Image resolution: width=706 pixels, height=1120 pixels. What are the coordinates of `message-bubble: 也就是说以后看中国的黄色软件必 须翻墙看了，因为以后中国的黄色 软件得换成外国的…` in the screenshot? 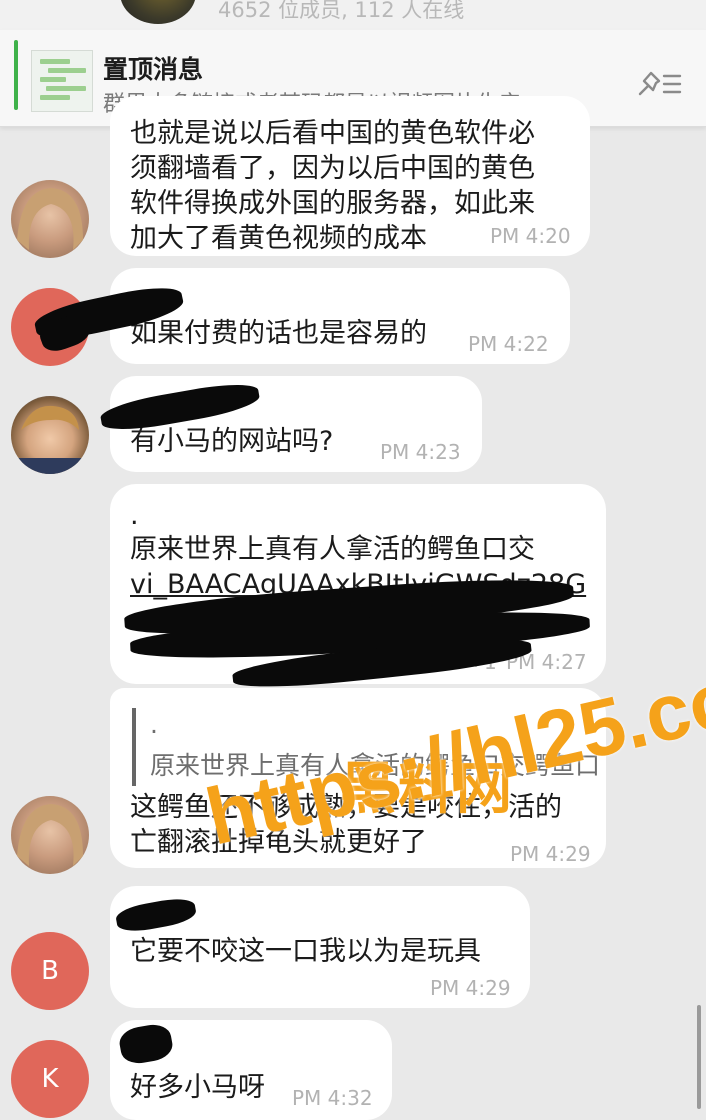 It's located at (350, 176).